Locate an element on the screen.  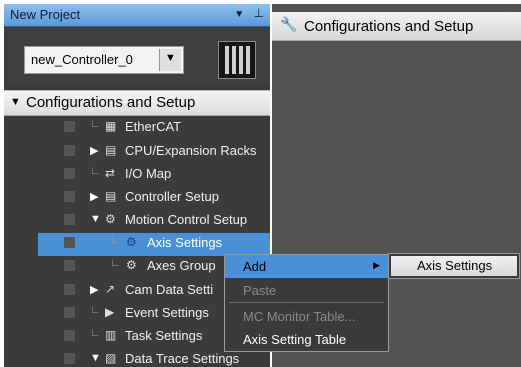
pane-controls: ▼ ⊥ is located at coordinates (249, 13).